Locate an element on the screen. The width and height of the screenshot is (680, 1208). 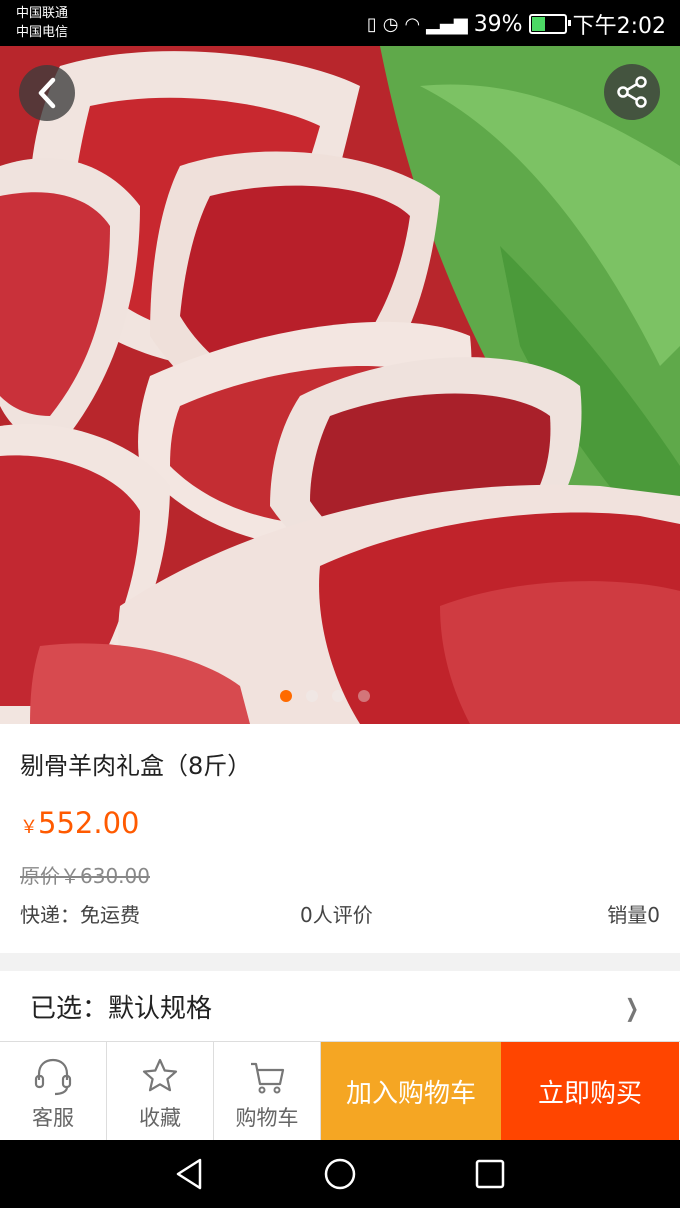
product-price: ￥552.00 is located at coordinates (79, 823).